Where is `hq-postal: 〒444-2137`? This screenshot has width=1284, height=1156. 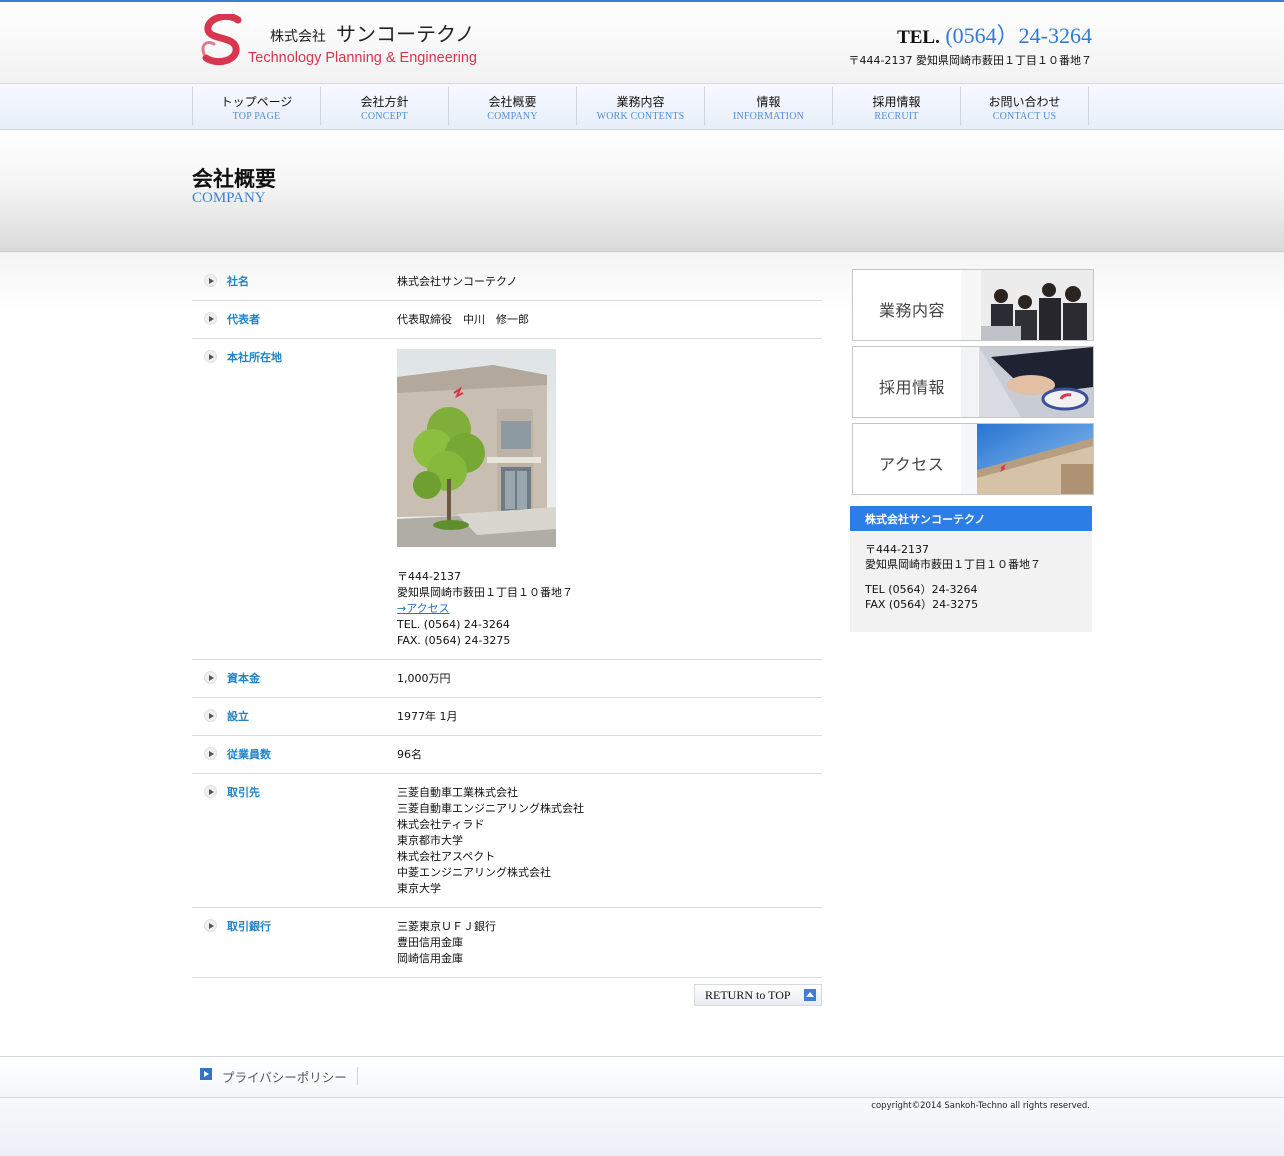 hq-postal: 〒444-2137 is located at coordinates (429, 576).